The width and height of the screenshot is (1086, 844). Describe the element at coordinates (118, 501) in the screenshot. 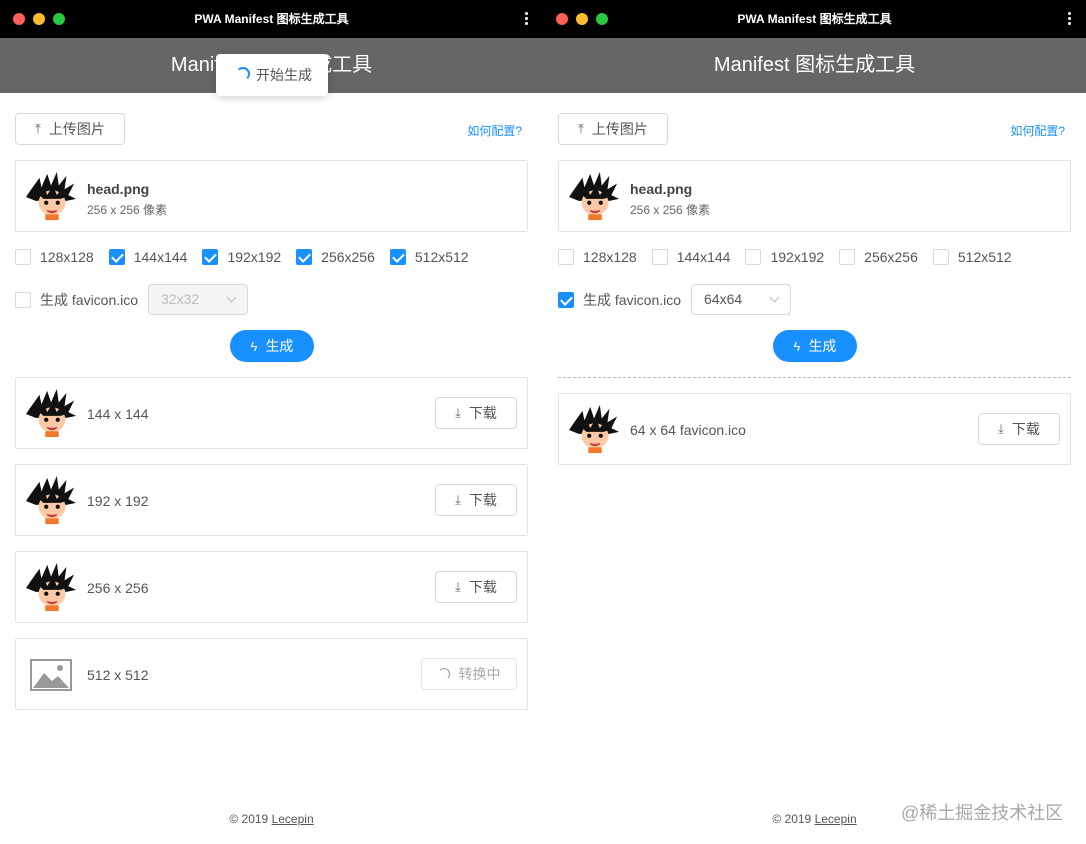

I see `result-size-label: 192 x 192` at that location.